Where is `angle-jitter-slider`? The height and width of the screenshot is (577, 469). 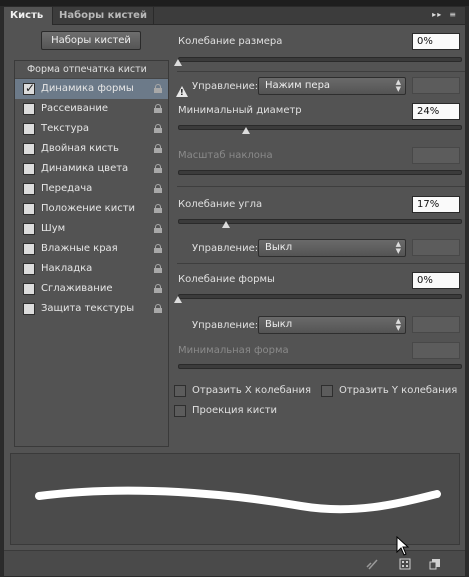
angle-jitter-slider is located at coordinates (320, 221).